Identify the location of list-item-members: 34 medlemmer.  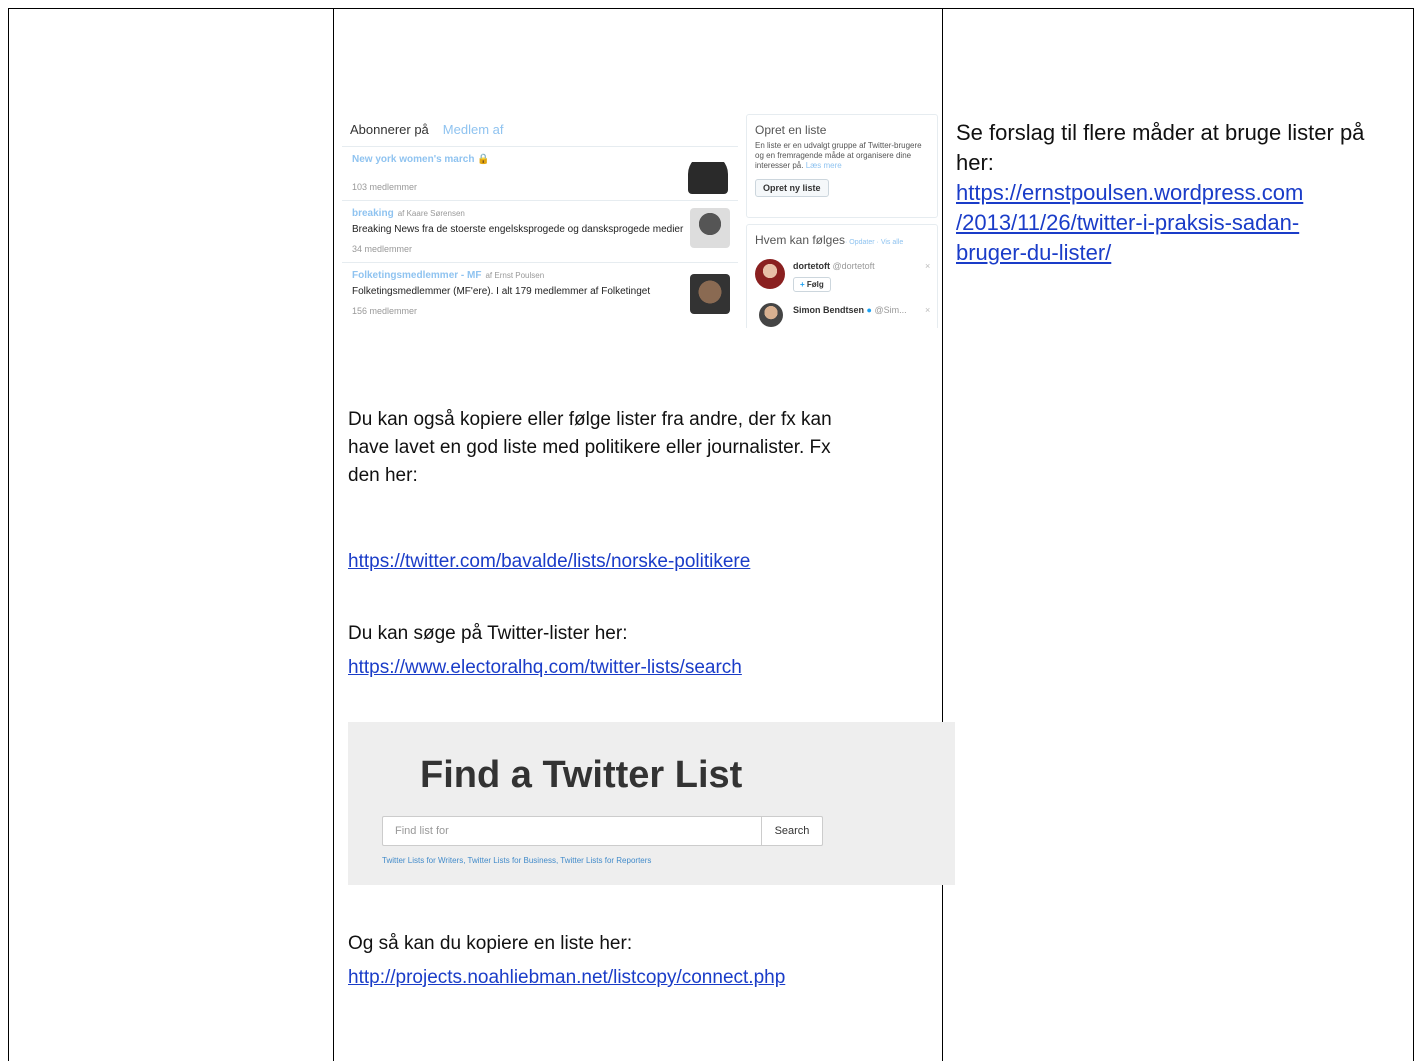
(382, 249).